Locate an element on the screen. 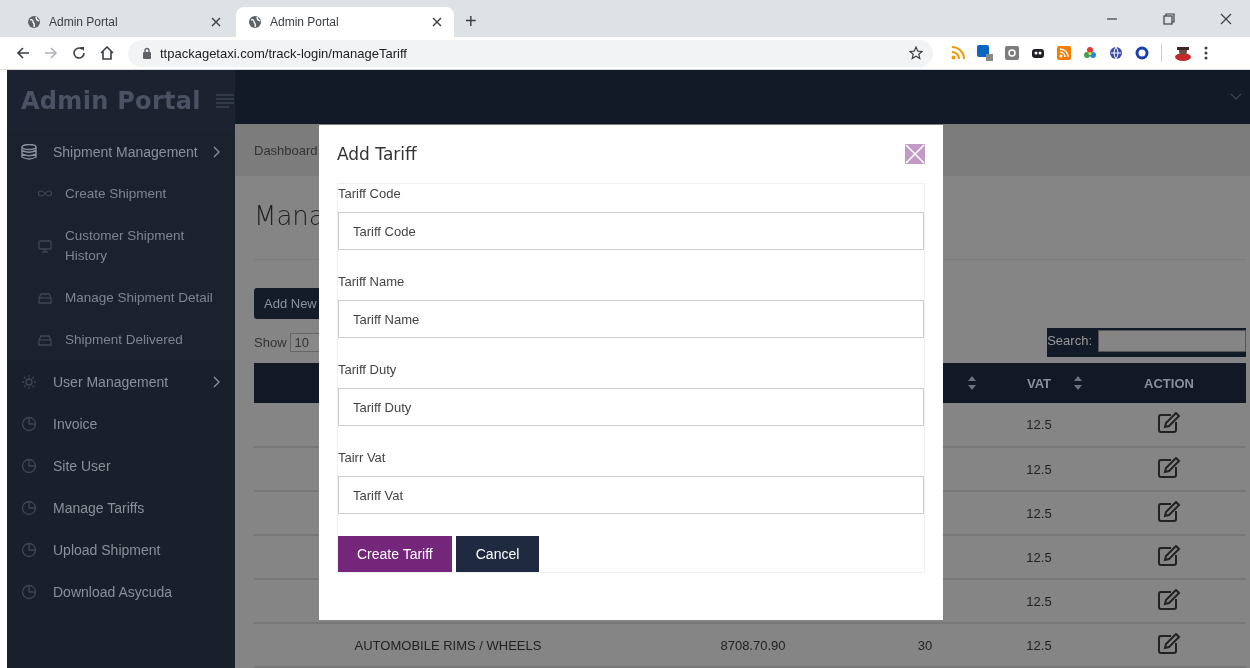  back-arrow-icon is located at coordinates (23, 53).